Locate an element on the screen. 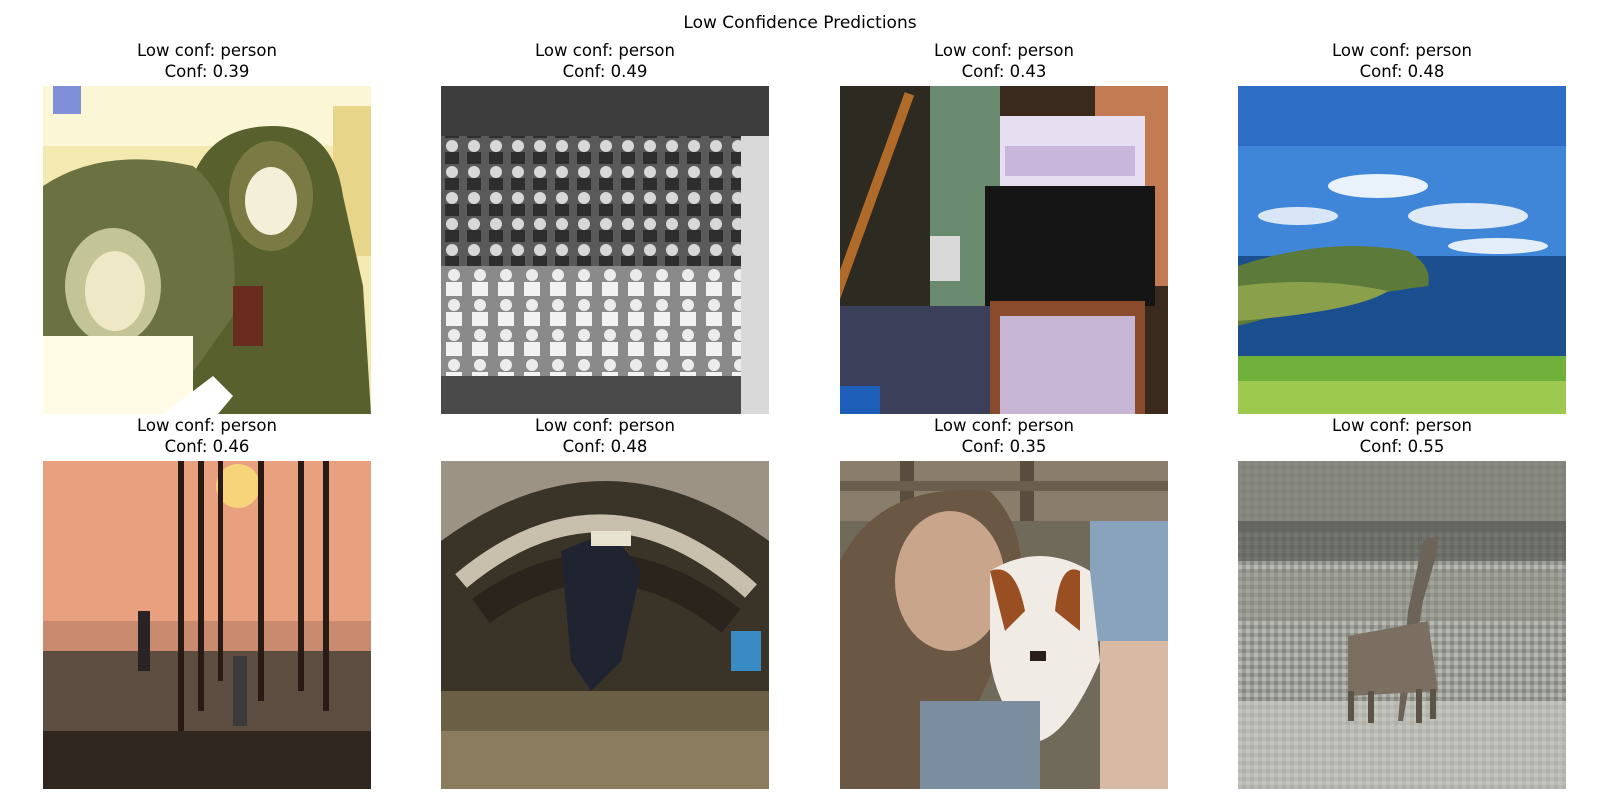 This screenshot has height=800, width=1600. panel-6: Low conf: person Conf: 0.48 is located at coordinates (605, 602).